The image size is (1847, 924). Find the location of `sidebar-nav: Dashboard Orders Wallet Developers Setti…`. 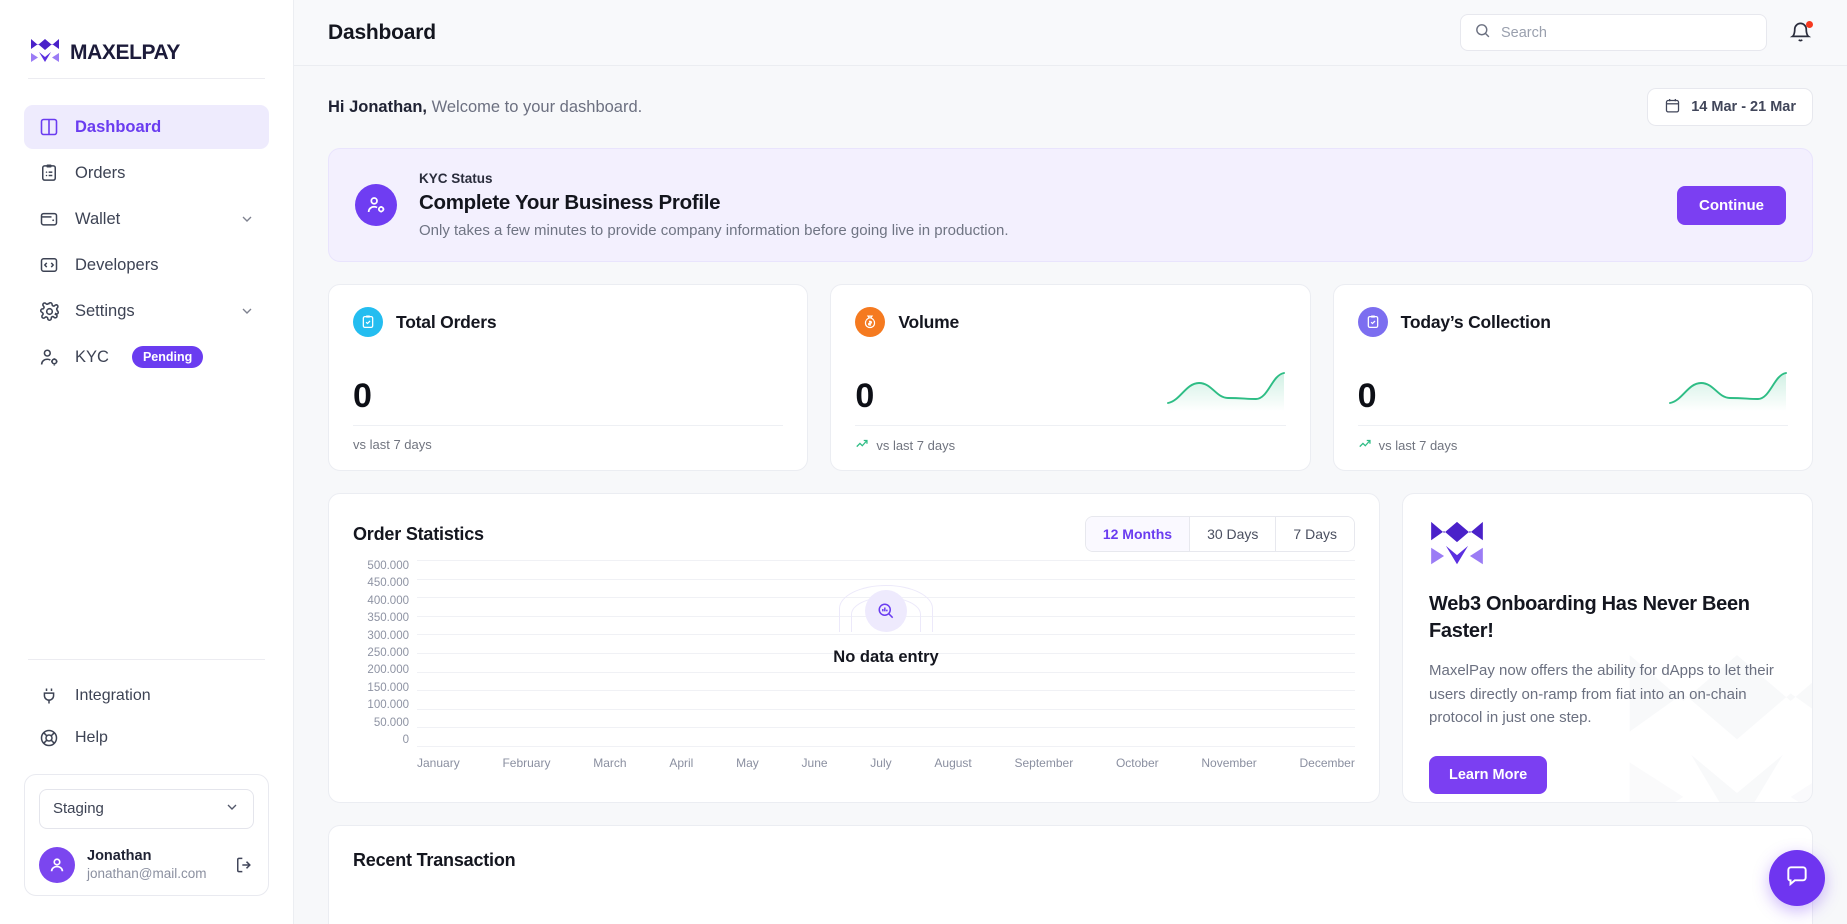

sidebar-nav: Dashboard Orders Wallet Developers Setti… is located at coordinates (146, 242).